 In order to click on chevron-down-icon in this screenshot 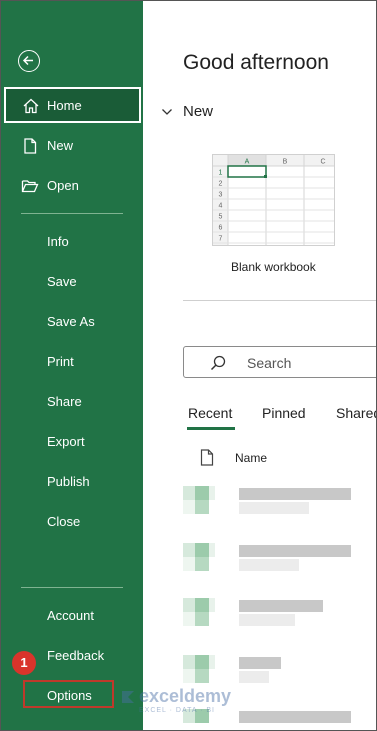, I will do `click(167, 114)`.